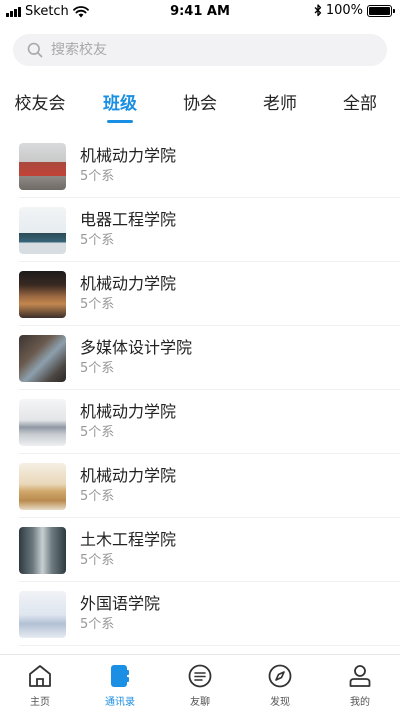 The image size is (400, 710). I want to click on search-bar, so click(200, 50).